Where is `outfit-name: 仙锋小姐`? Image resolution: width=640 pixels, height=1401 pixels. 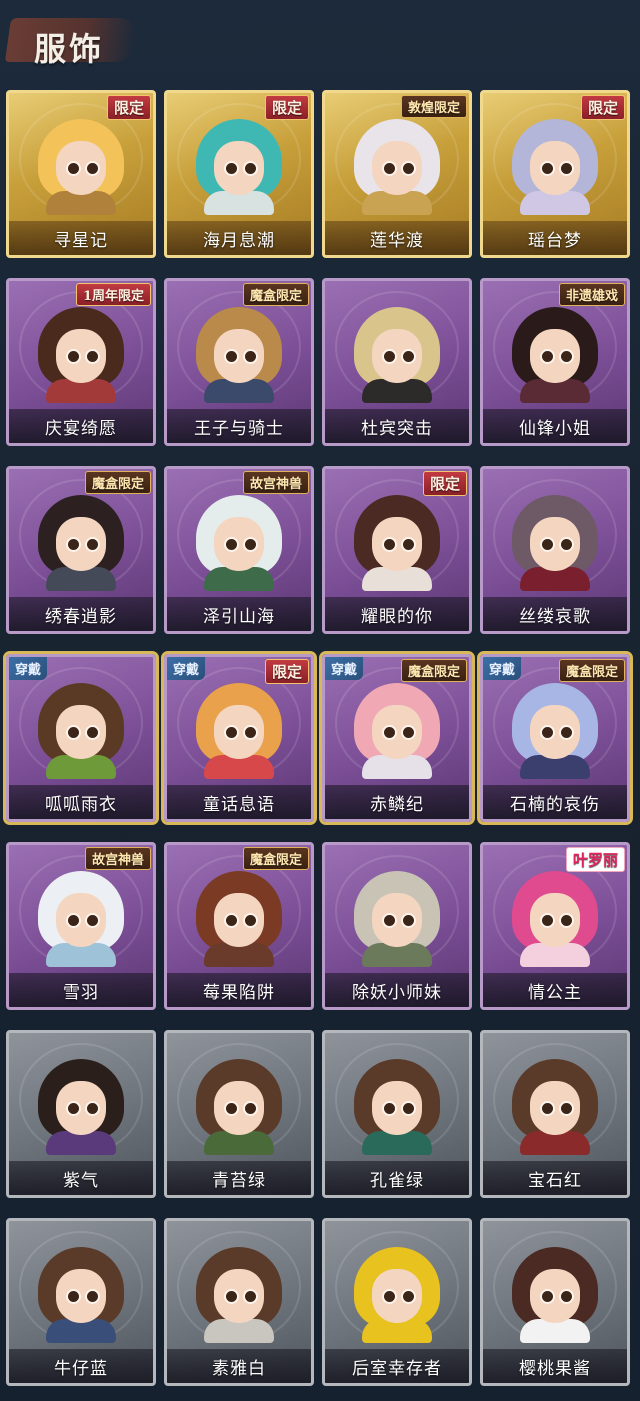 outfit-name: 仙锋小姐 is located at coordinates (555, 428).